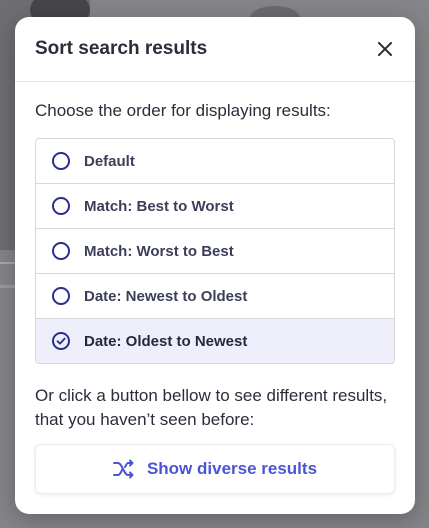 This screenshot has height=528, width=429. I want to click on sort-option: Match: Best to Worst, so click(215, 206).